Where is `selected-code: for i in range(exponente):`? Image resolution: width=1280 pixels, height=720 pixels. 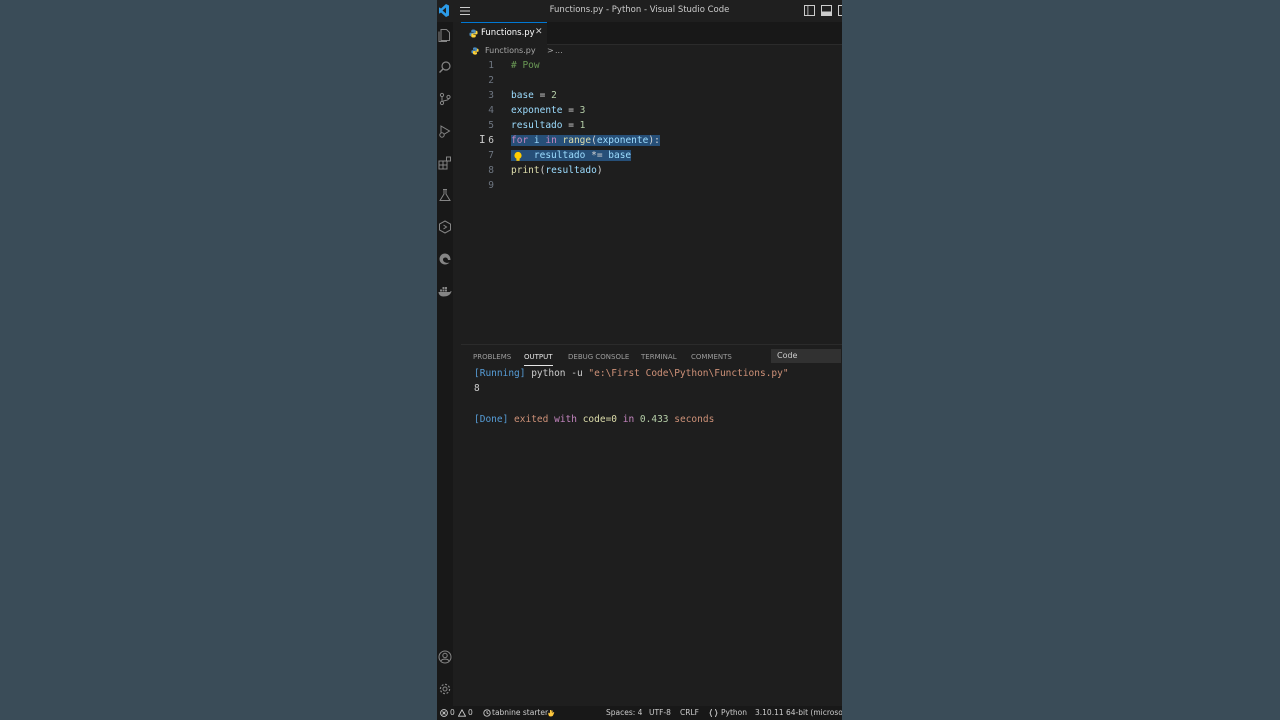
selected-code: for i in range(exponente): is located at coordinates (585, 140).